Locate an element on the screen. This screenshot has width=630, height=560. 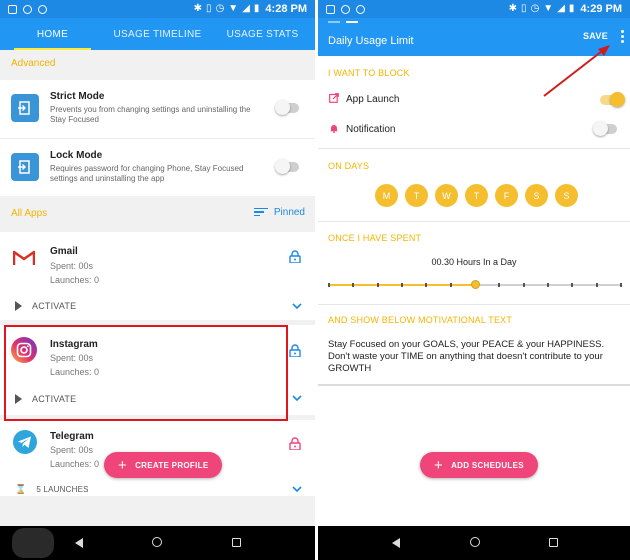
vibrate-icon: ▯ is located at coordinates (209, 8).